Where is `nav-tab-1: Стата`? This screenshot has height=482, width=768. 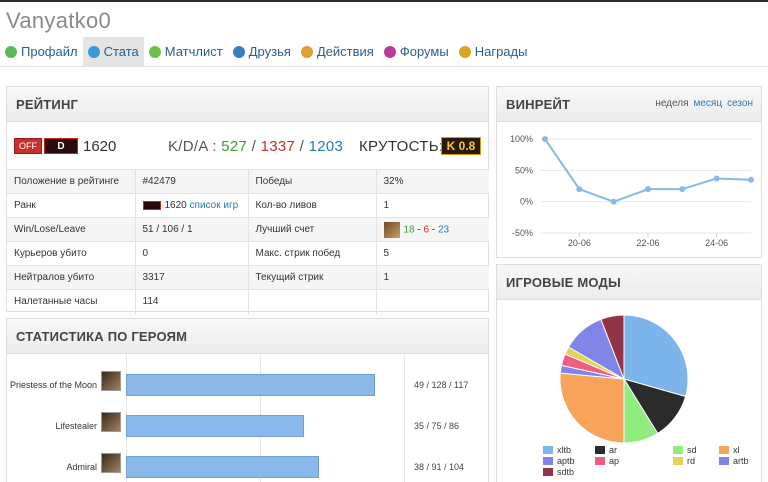 nav-tab-1: Стата is located at coordinates (113, 51).